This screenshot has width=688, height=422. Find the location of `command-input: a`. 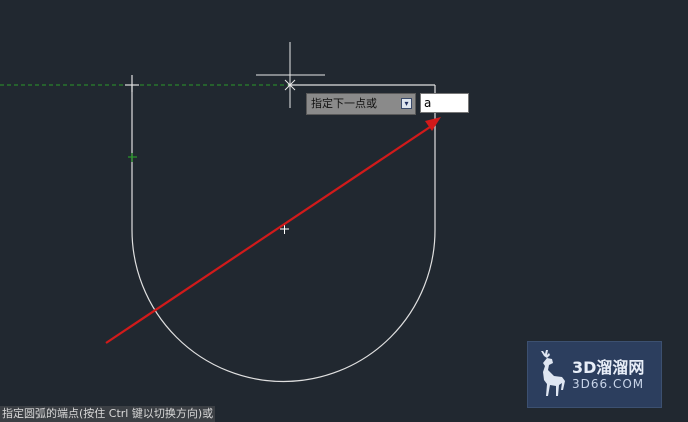

command-input: a is located at coordinates (444, 103).